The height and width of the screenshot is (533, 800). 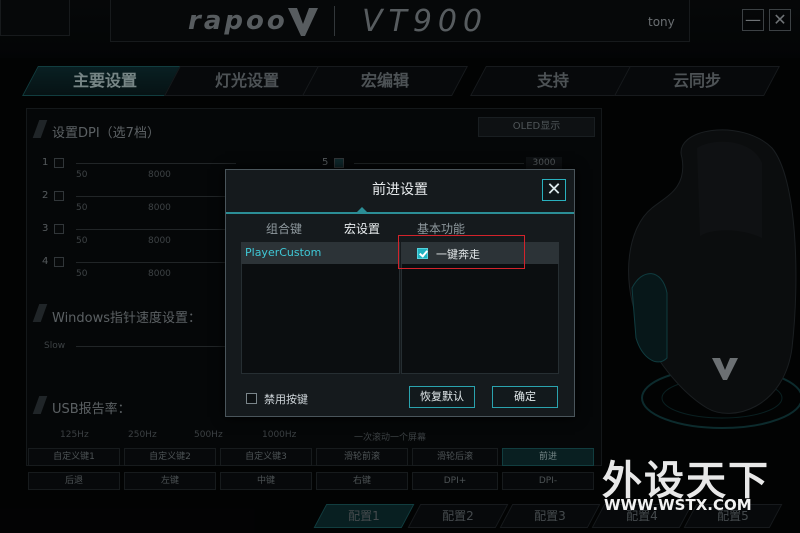 What do you see at coordinates (554, 190) in the screenshot?
I see `close-dialog-button: ✕` at bounding box center [554, 190].